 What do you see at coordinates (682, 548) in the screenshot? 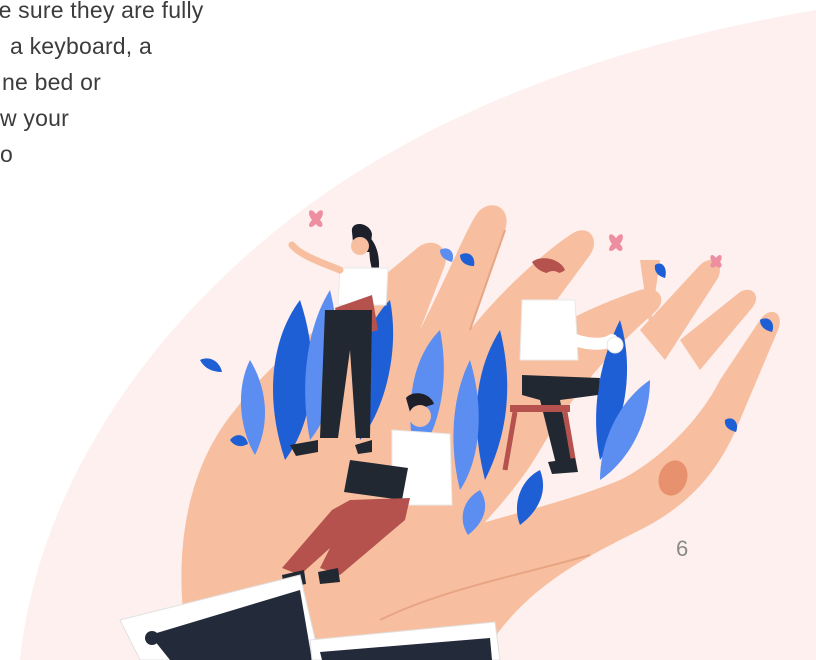
I see `page-number: 6` at bounding box center [682, 548].